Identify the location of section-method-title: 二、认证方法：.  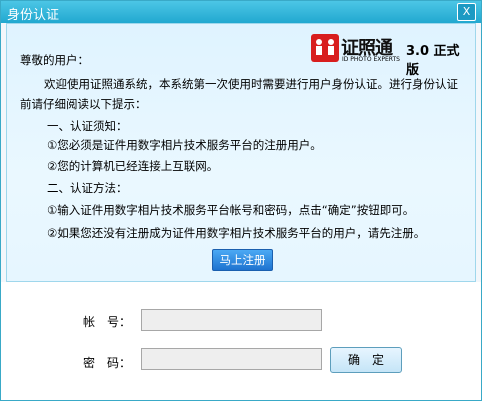
(87, 188).